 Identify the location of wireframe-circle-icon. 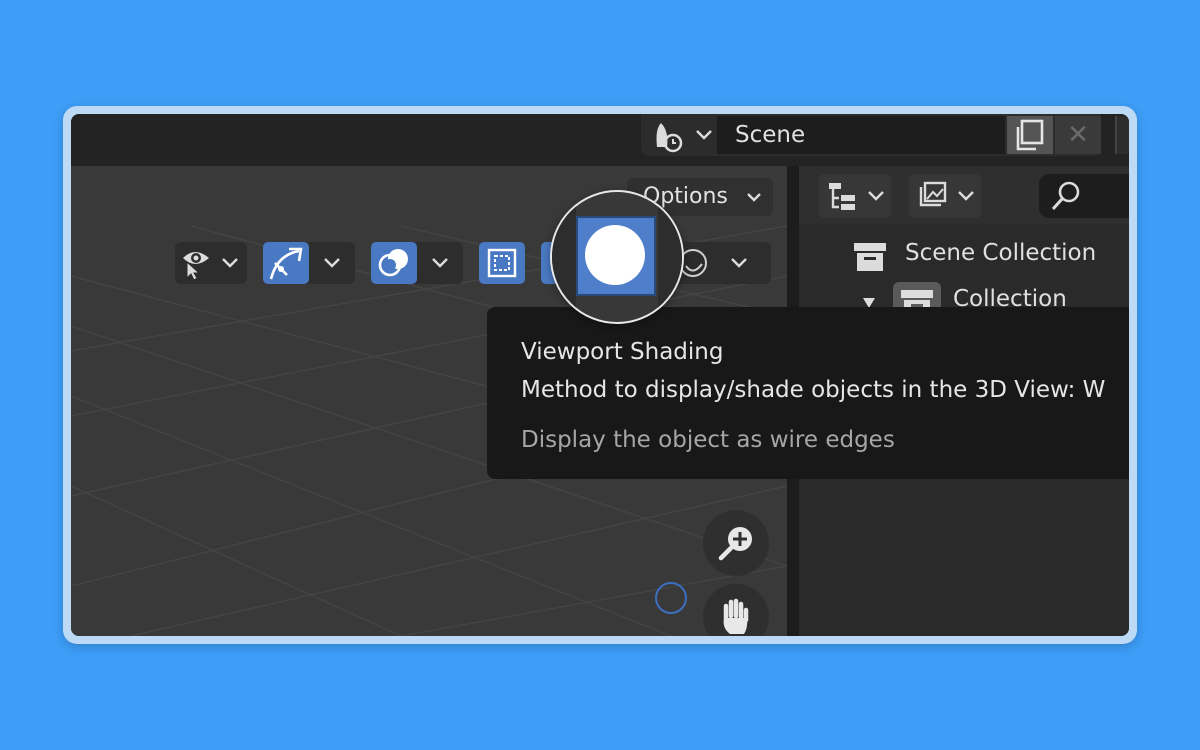
(615, 255).